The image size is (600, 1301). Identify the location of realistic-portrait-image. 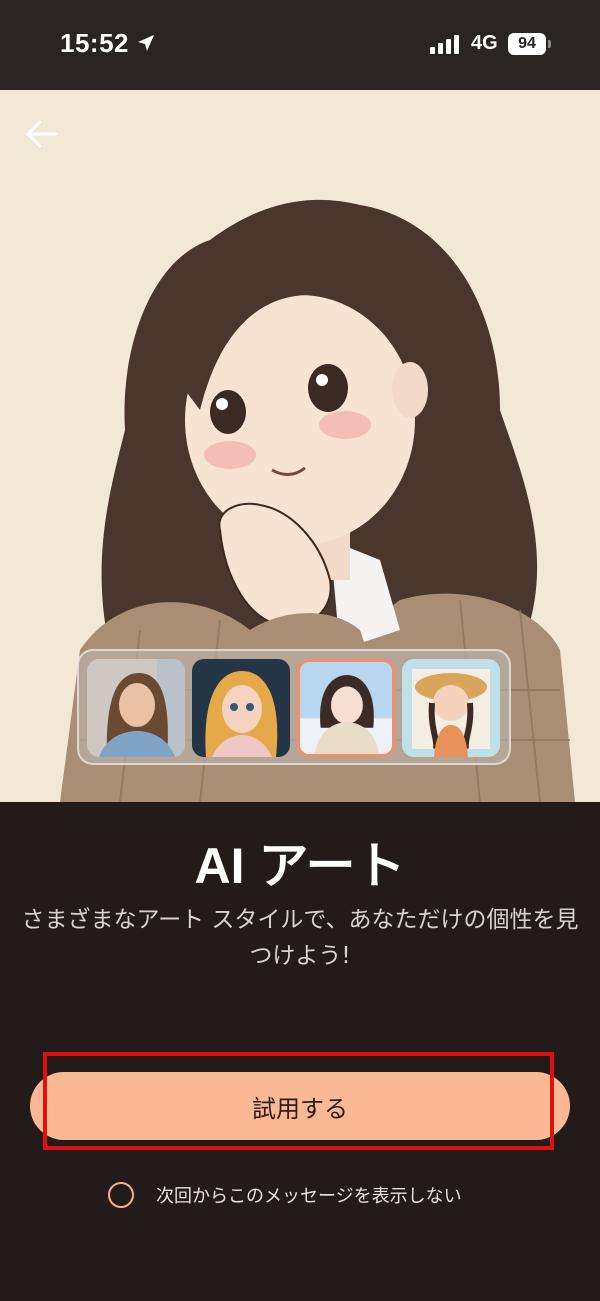
(136, 708).